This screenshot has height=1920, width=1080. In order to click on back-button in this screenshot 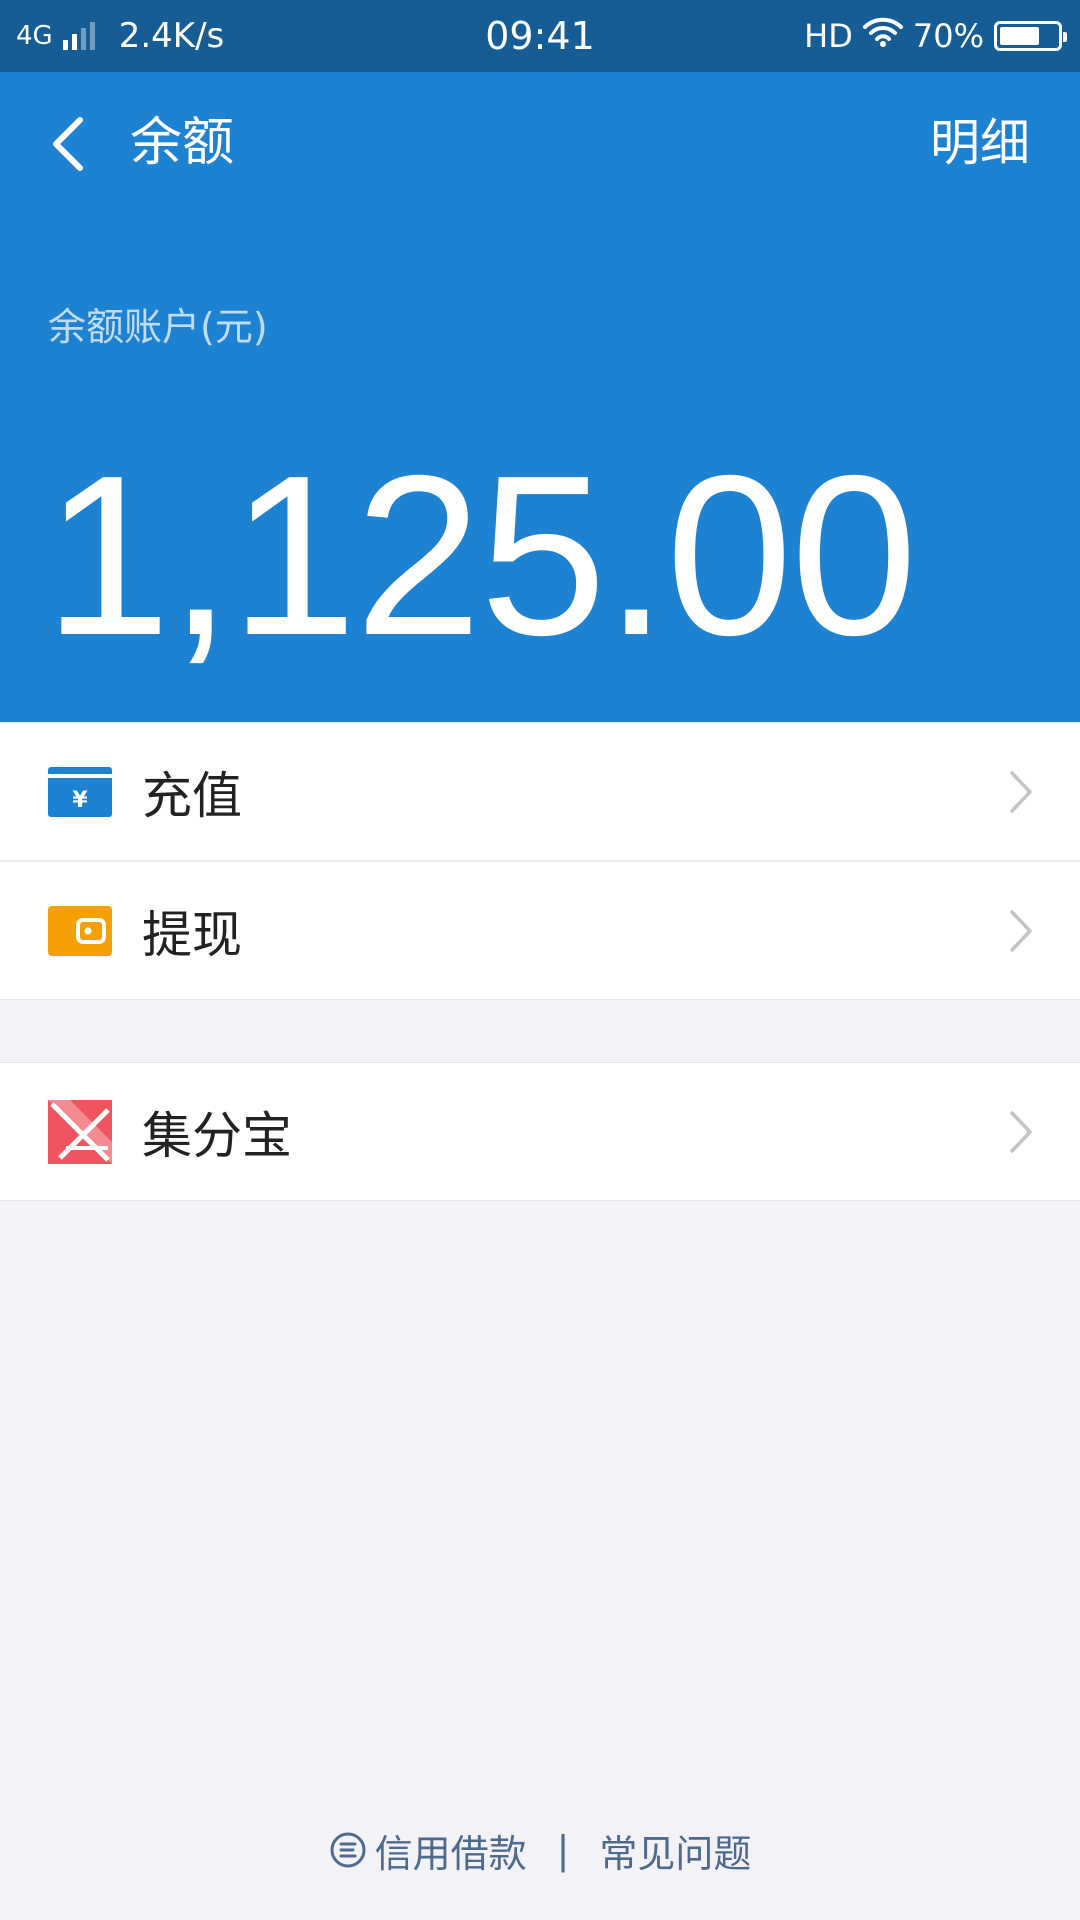, I will do `click(68, 144)`.